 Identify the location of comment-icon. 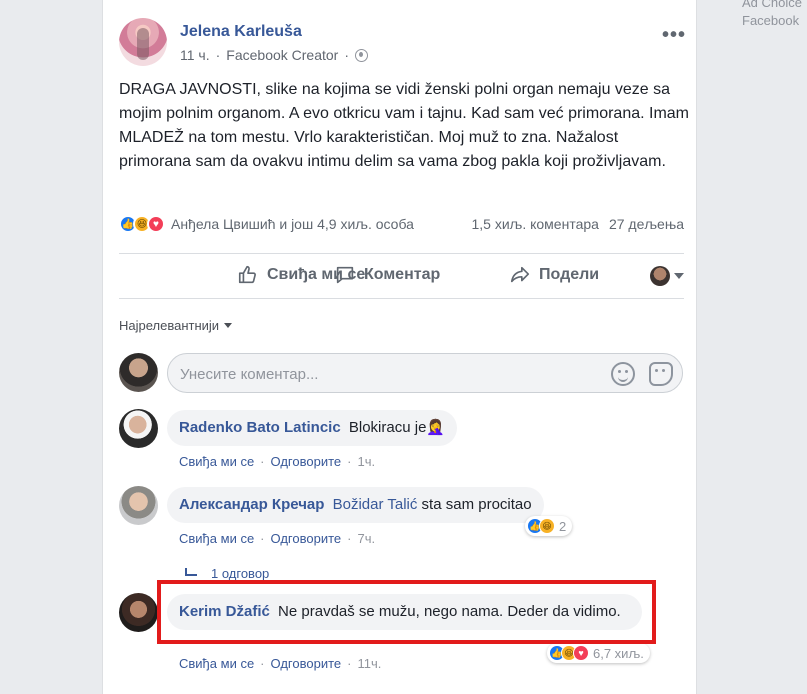
(345, 275).